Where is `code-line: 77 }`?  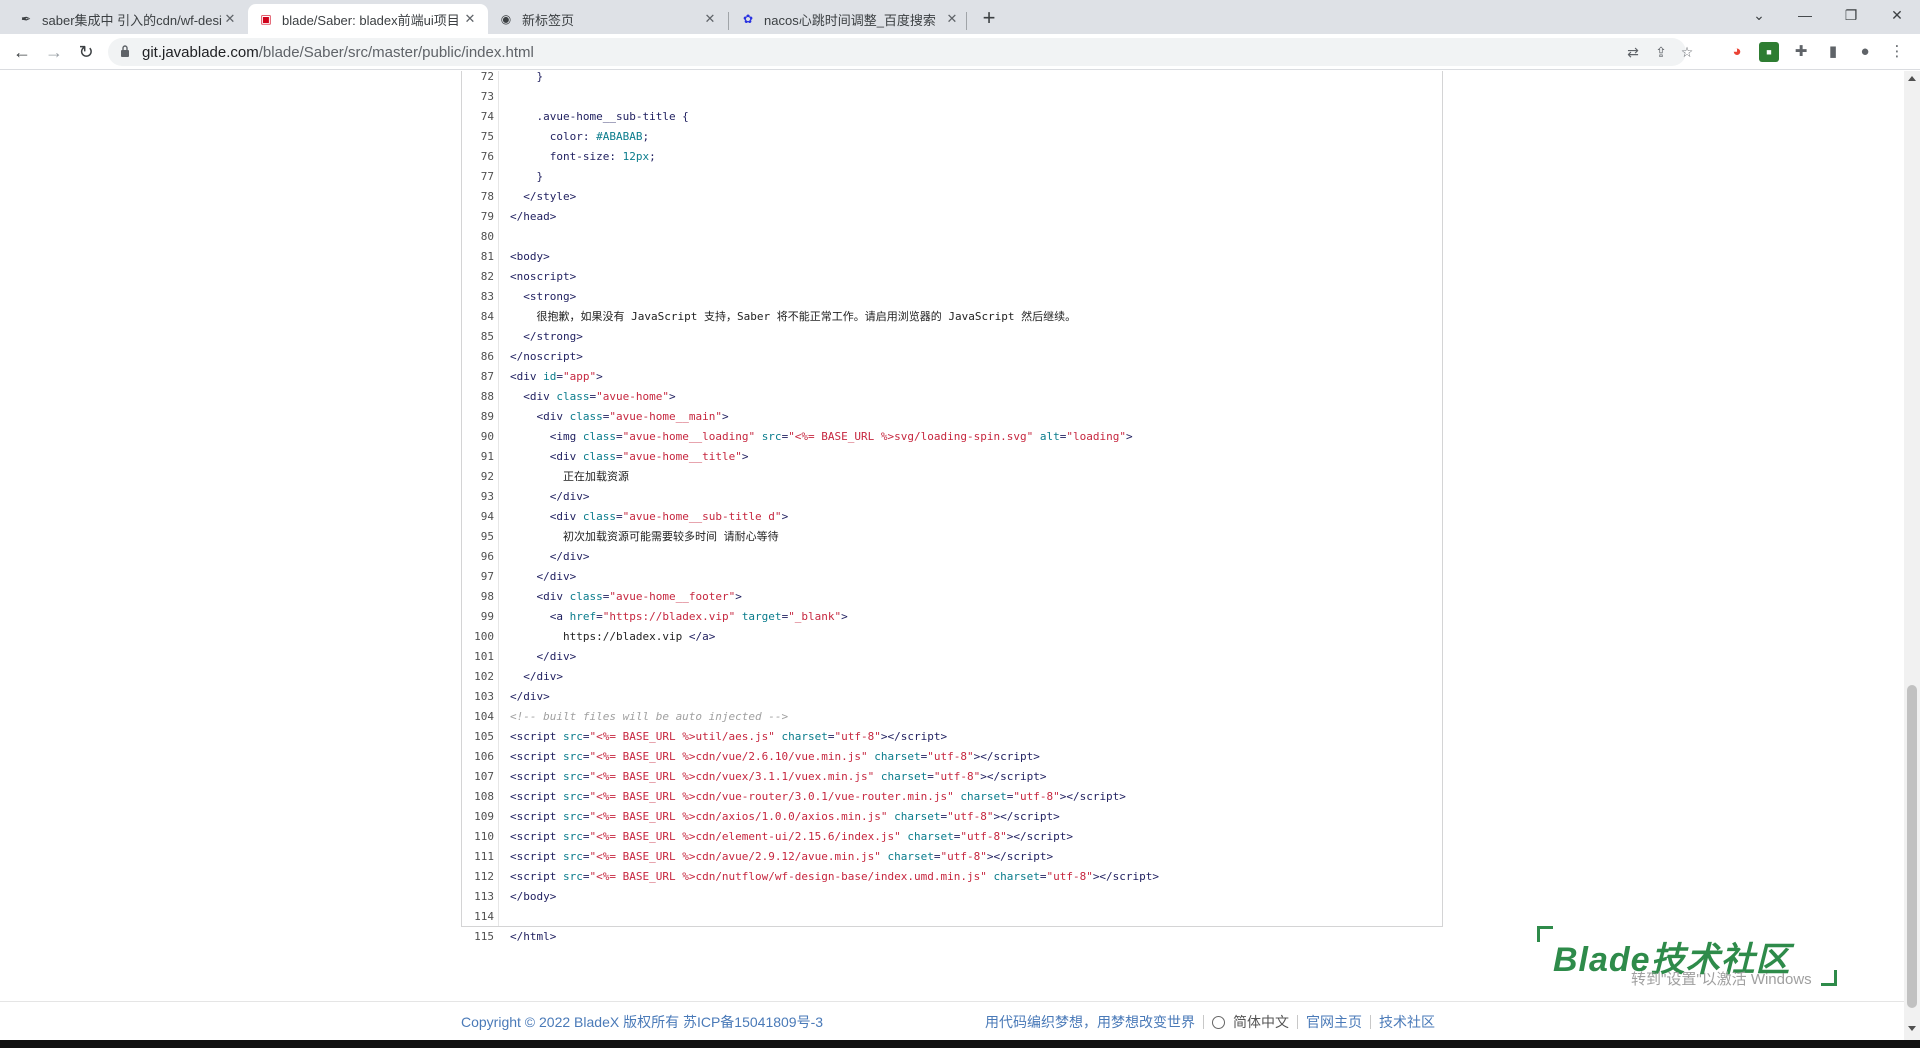
code-line: 77 } is located at coordinates (952, 177).